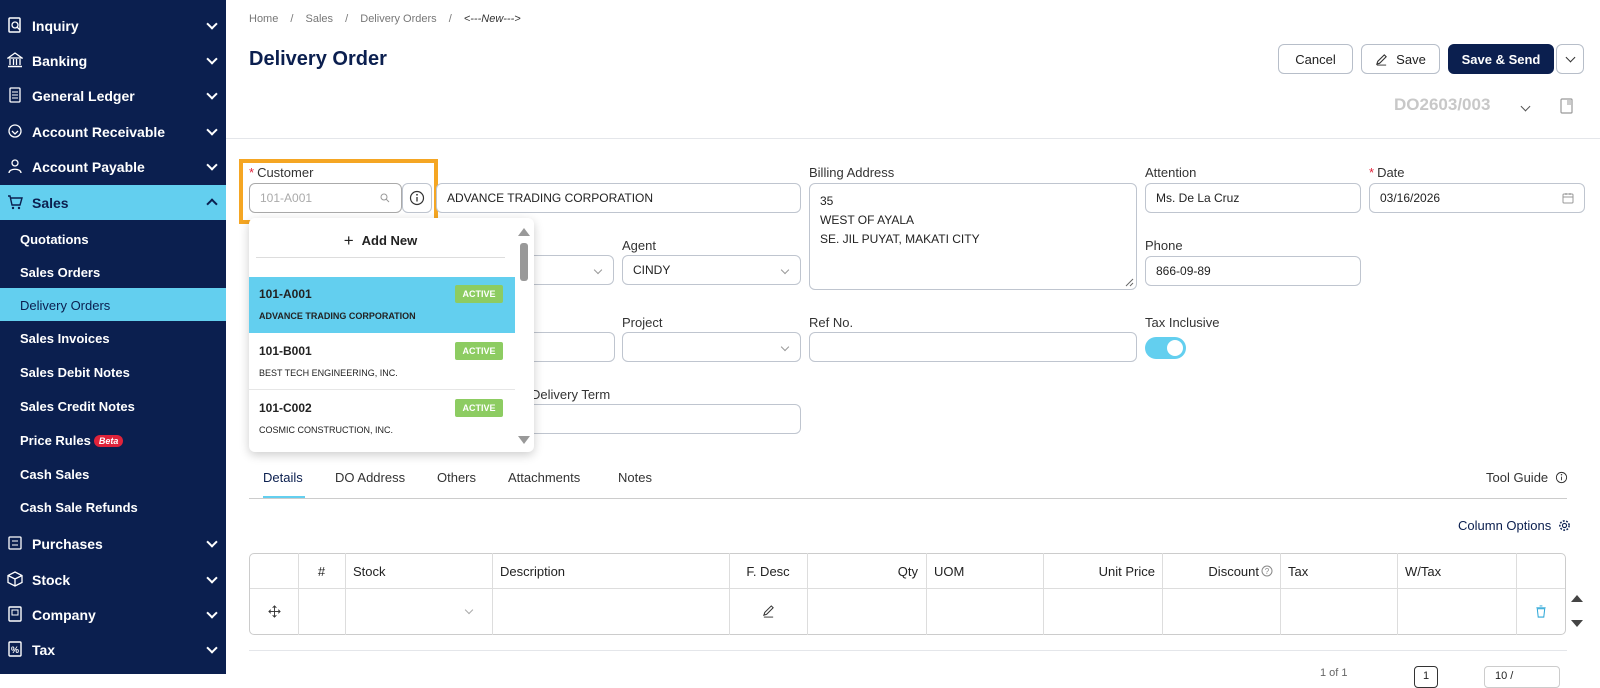 This screenshot has height=688, width=1600. What do you see at coordinates (635, 477) in the screenshot?
I see `tab-notes: Notes` at bounding box center [635, 477].